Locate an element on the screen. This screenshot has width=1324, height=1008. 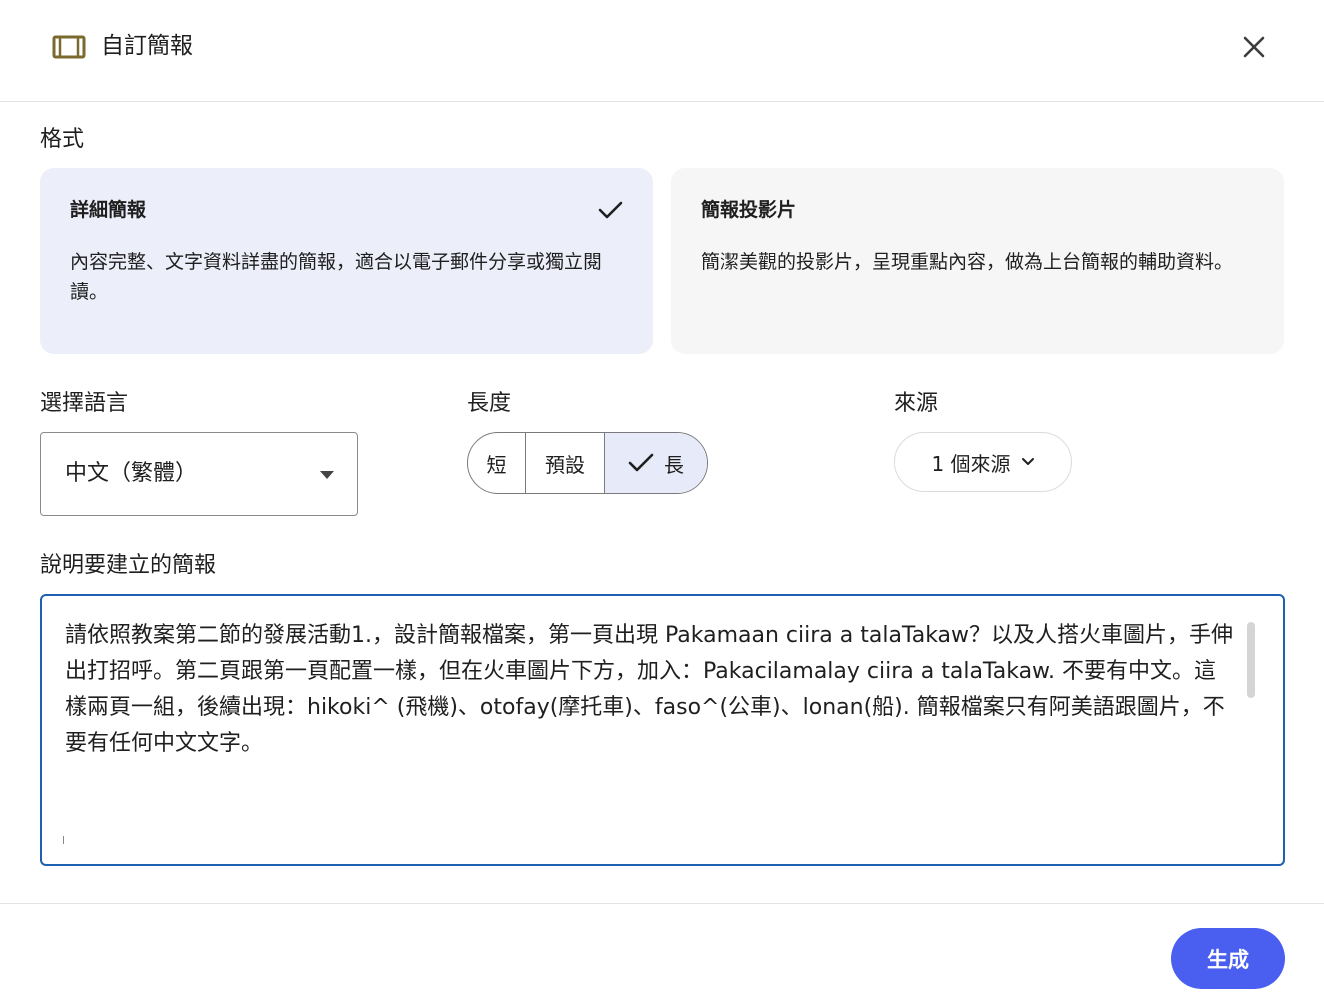
format-card-description: 內容完整、文字資料詳盡的簡報，適合以電子郵件分享或獨立閱讀。 is located at coordinates (336, 277).